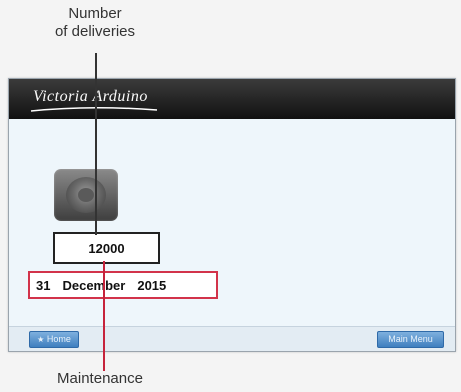 This screenshot has width=461, height=392. I want to click on coffee-group-icon, so click(86, 195).